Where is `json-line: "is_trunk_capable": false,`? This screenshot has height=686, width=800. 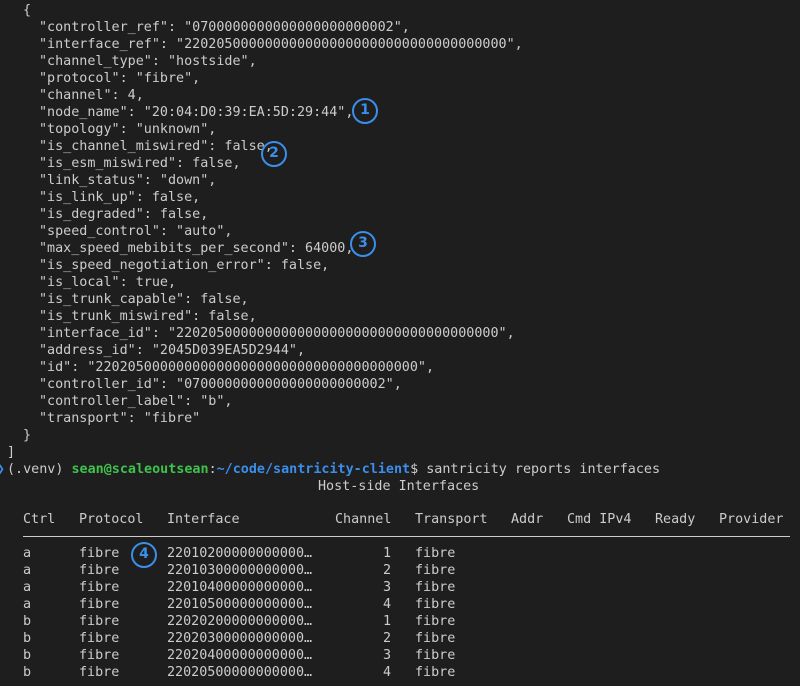
json-line: "is_trunk_capable": false, is located at coordinates (144, 299).